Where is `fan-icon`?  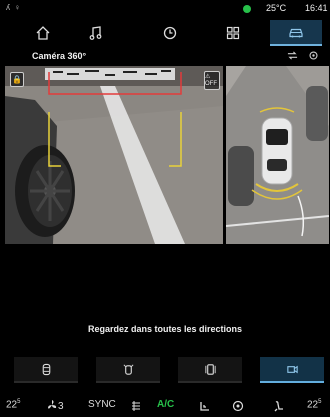
fan-icon is located at coordinates (52, 404).